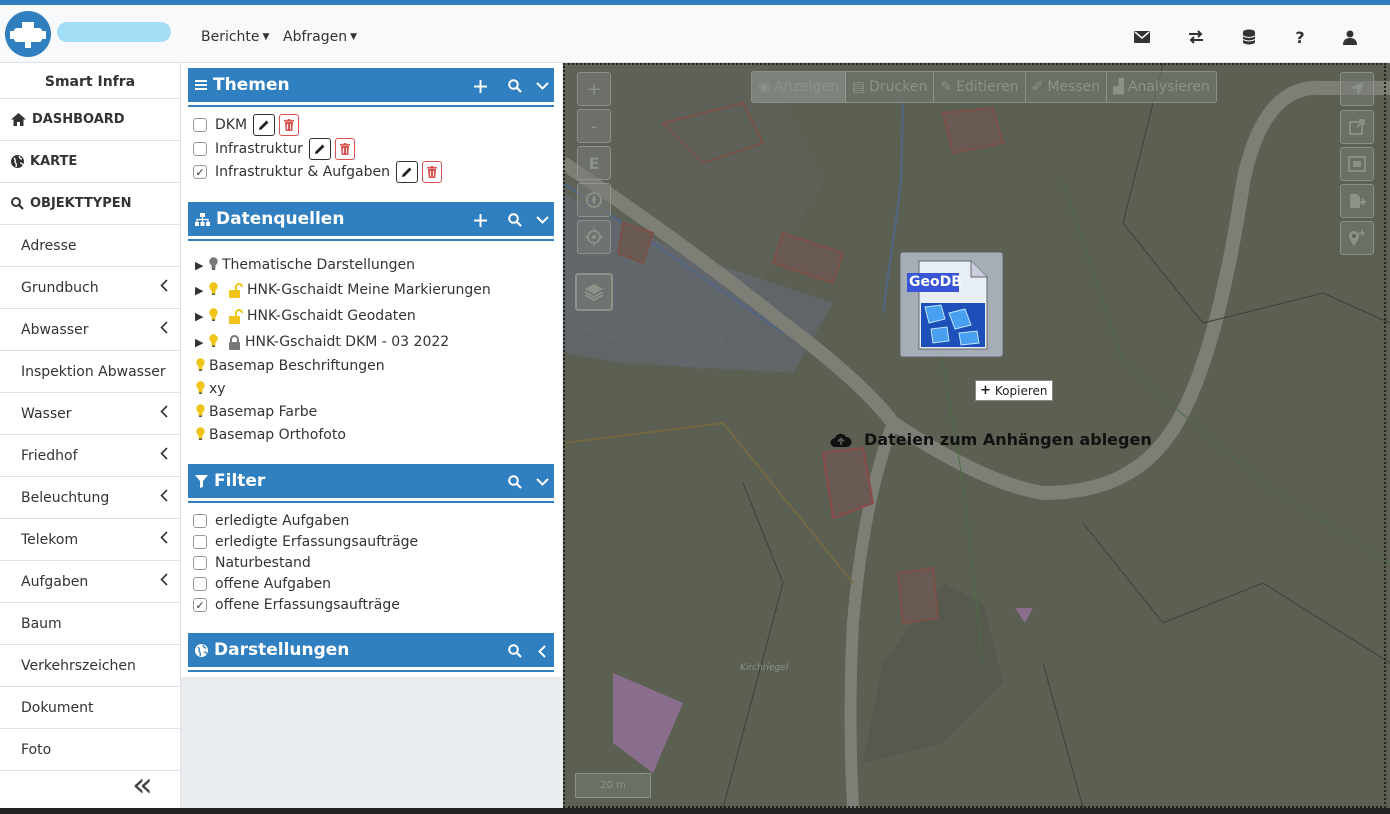 The width and height of the screenshot is (1390, 814). Describe the element at coordinates (142, 785) in the screenshot. I see `sidebar-collapse-button: «` at that location.